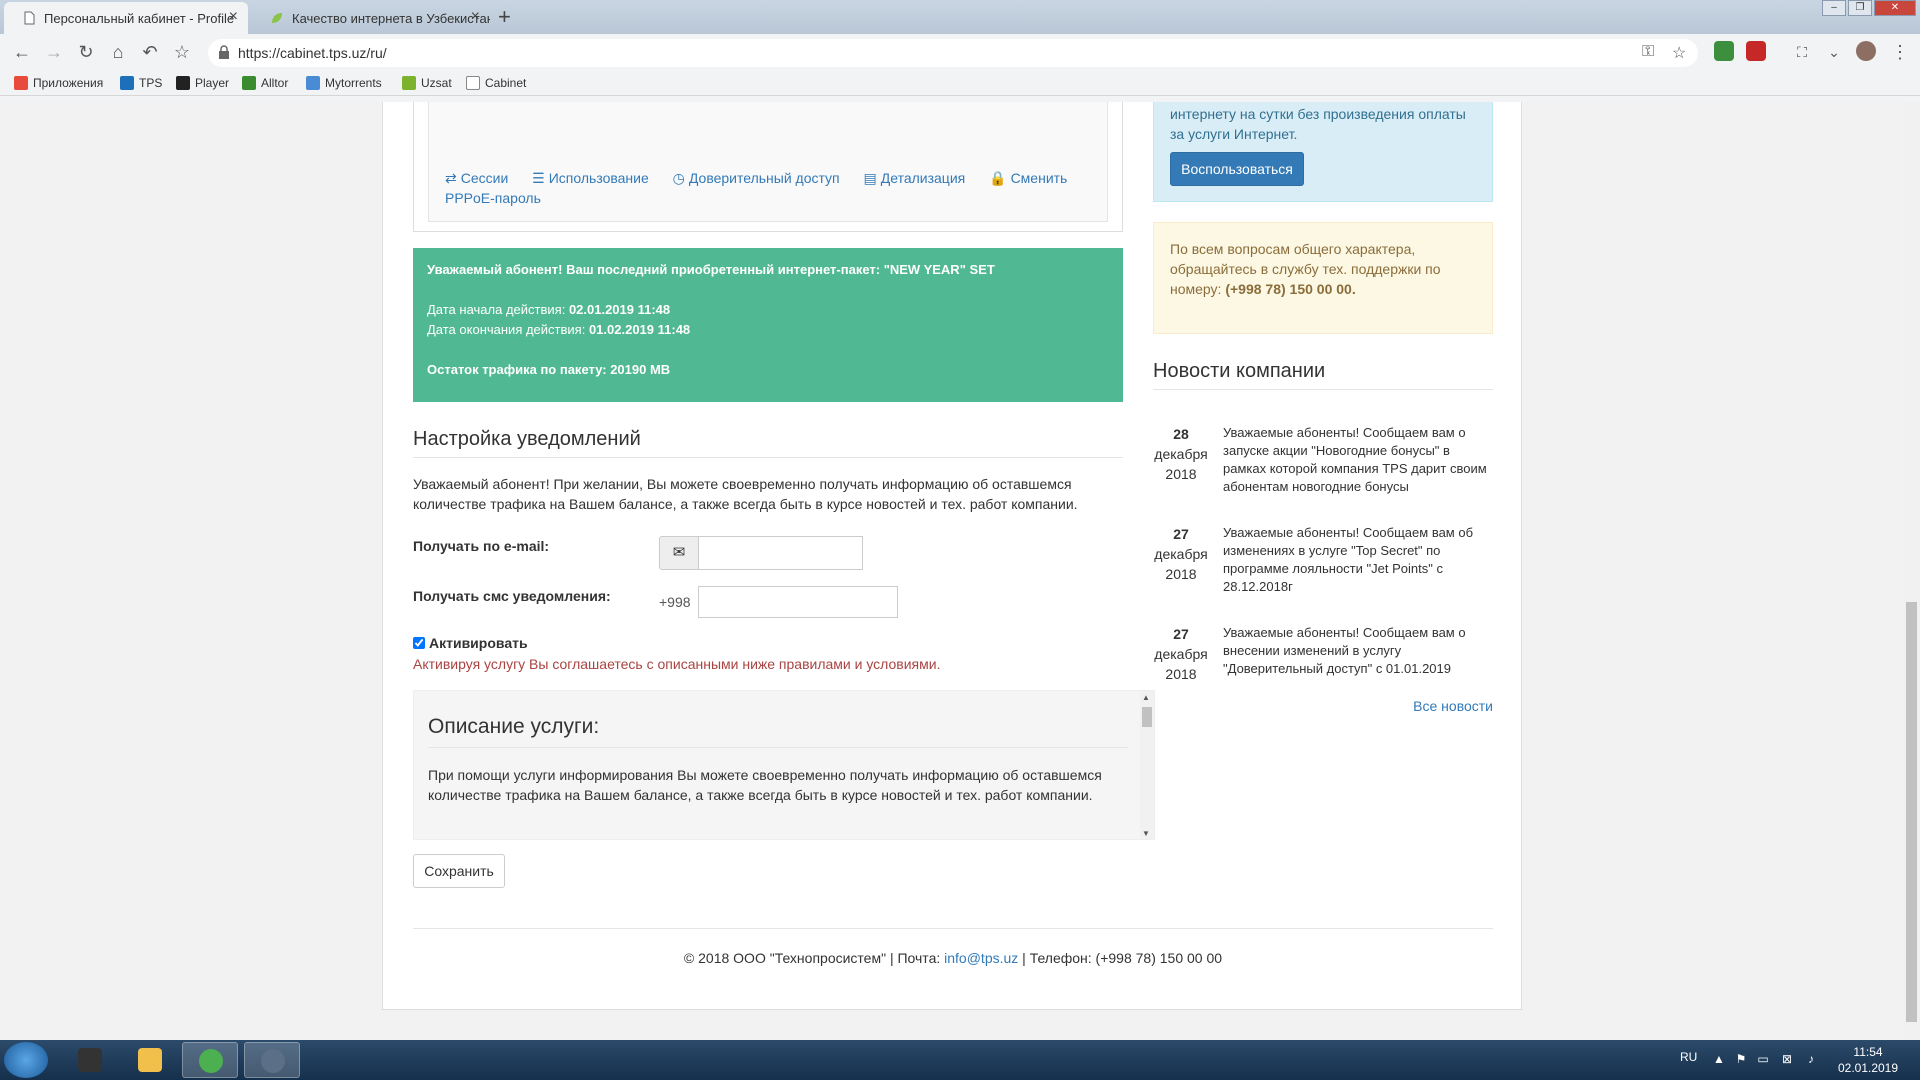 The width and height of the screenshot is (1920, 1080). I want to click on clock-icon: ◷, so click(678, 178).